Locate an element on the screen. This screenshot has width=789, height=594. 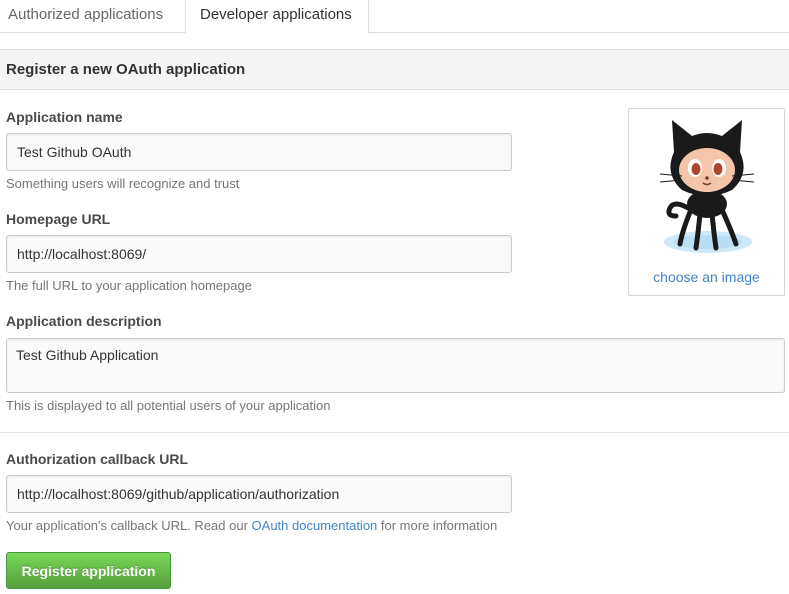
oauth-documentation-link: OAuth documentation is located at coordinates (315, 525).